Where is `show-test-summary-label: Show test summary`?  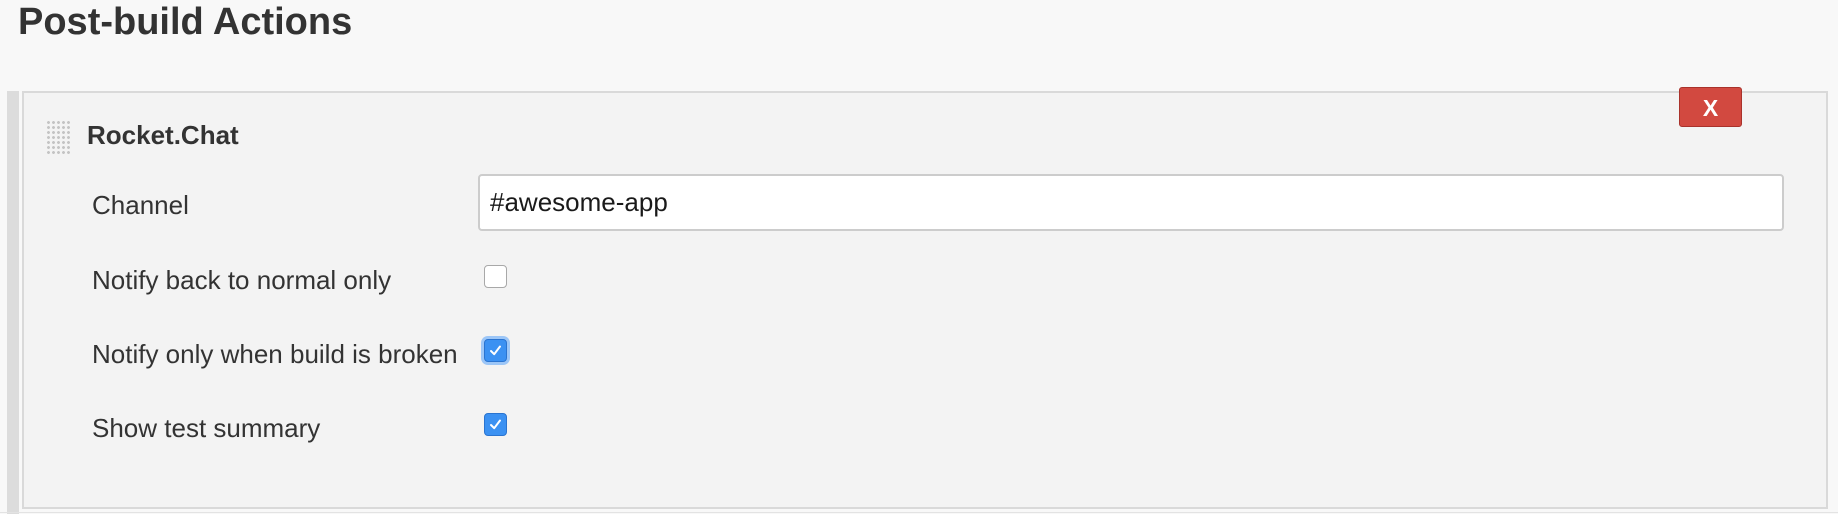 show-test-summary-label: Show test summary is located at coordinates (206, 428).